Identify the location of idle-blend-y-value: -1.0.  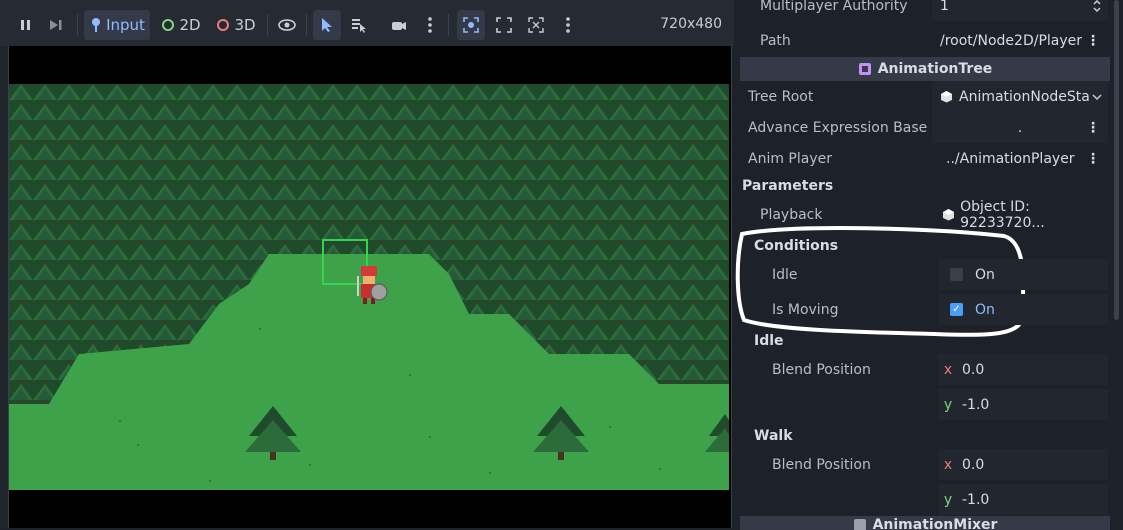
(976, 404).